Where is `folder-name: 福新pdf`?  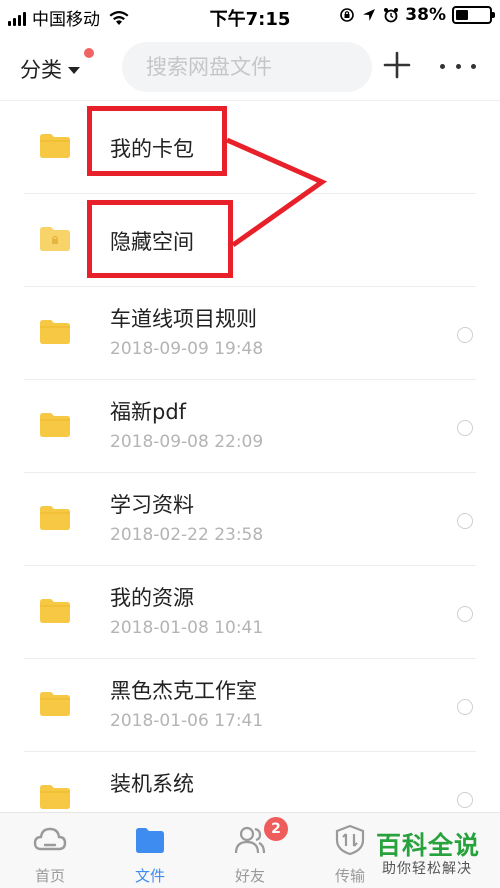
folder-name: 福新pdf is located at coordinates (148, 412).